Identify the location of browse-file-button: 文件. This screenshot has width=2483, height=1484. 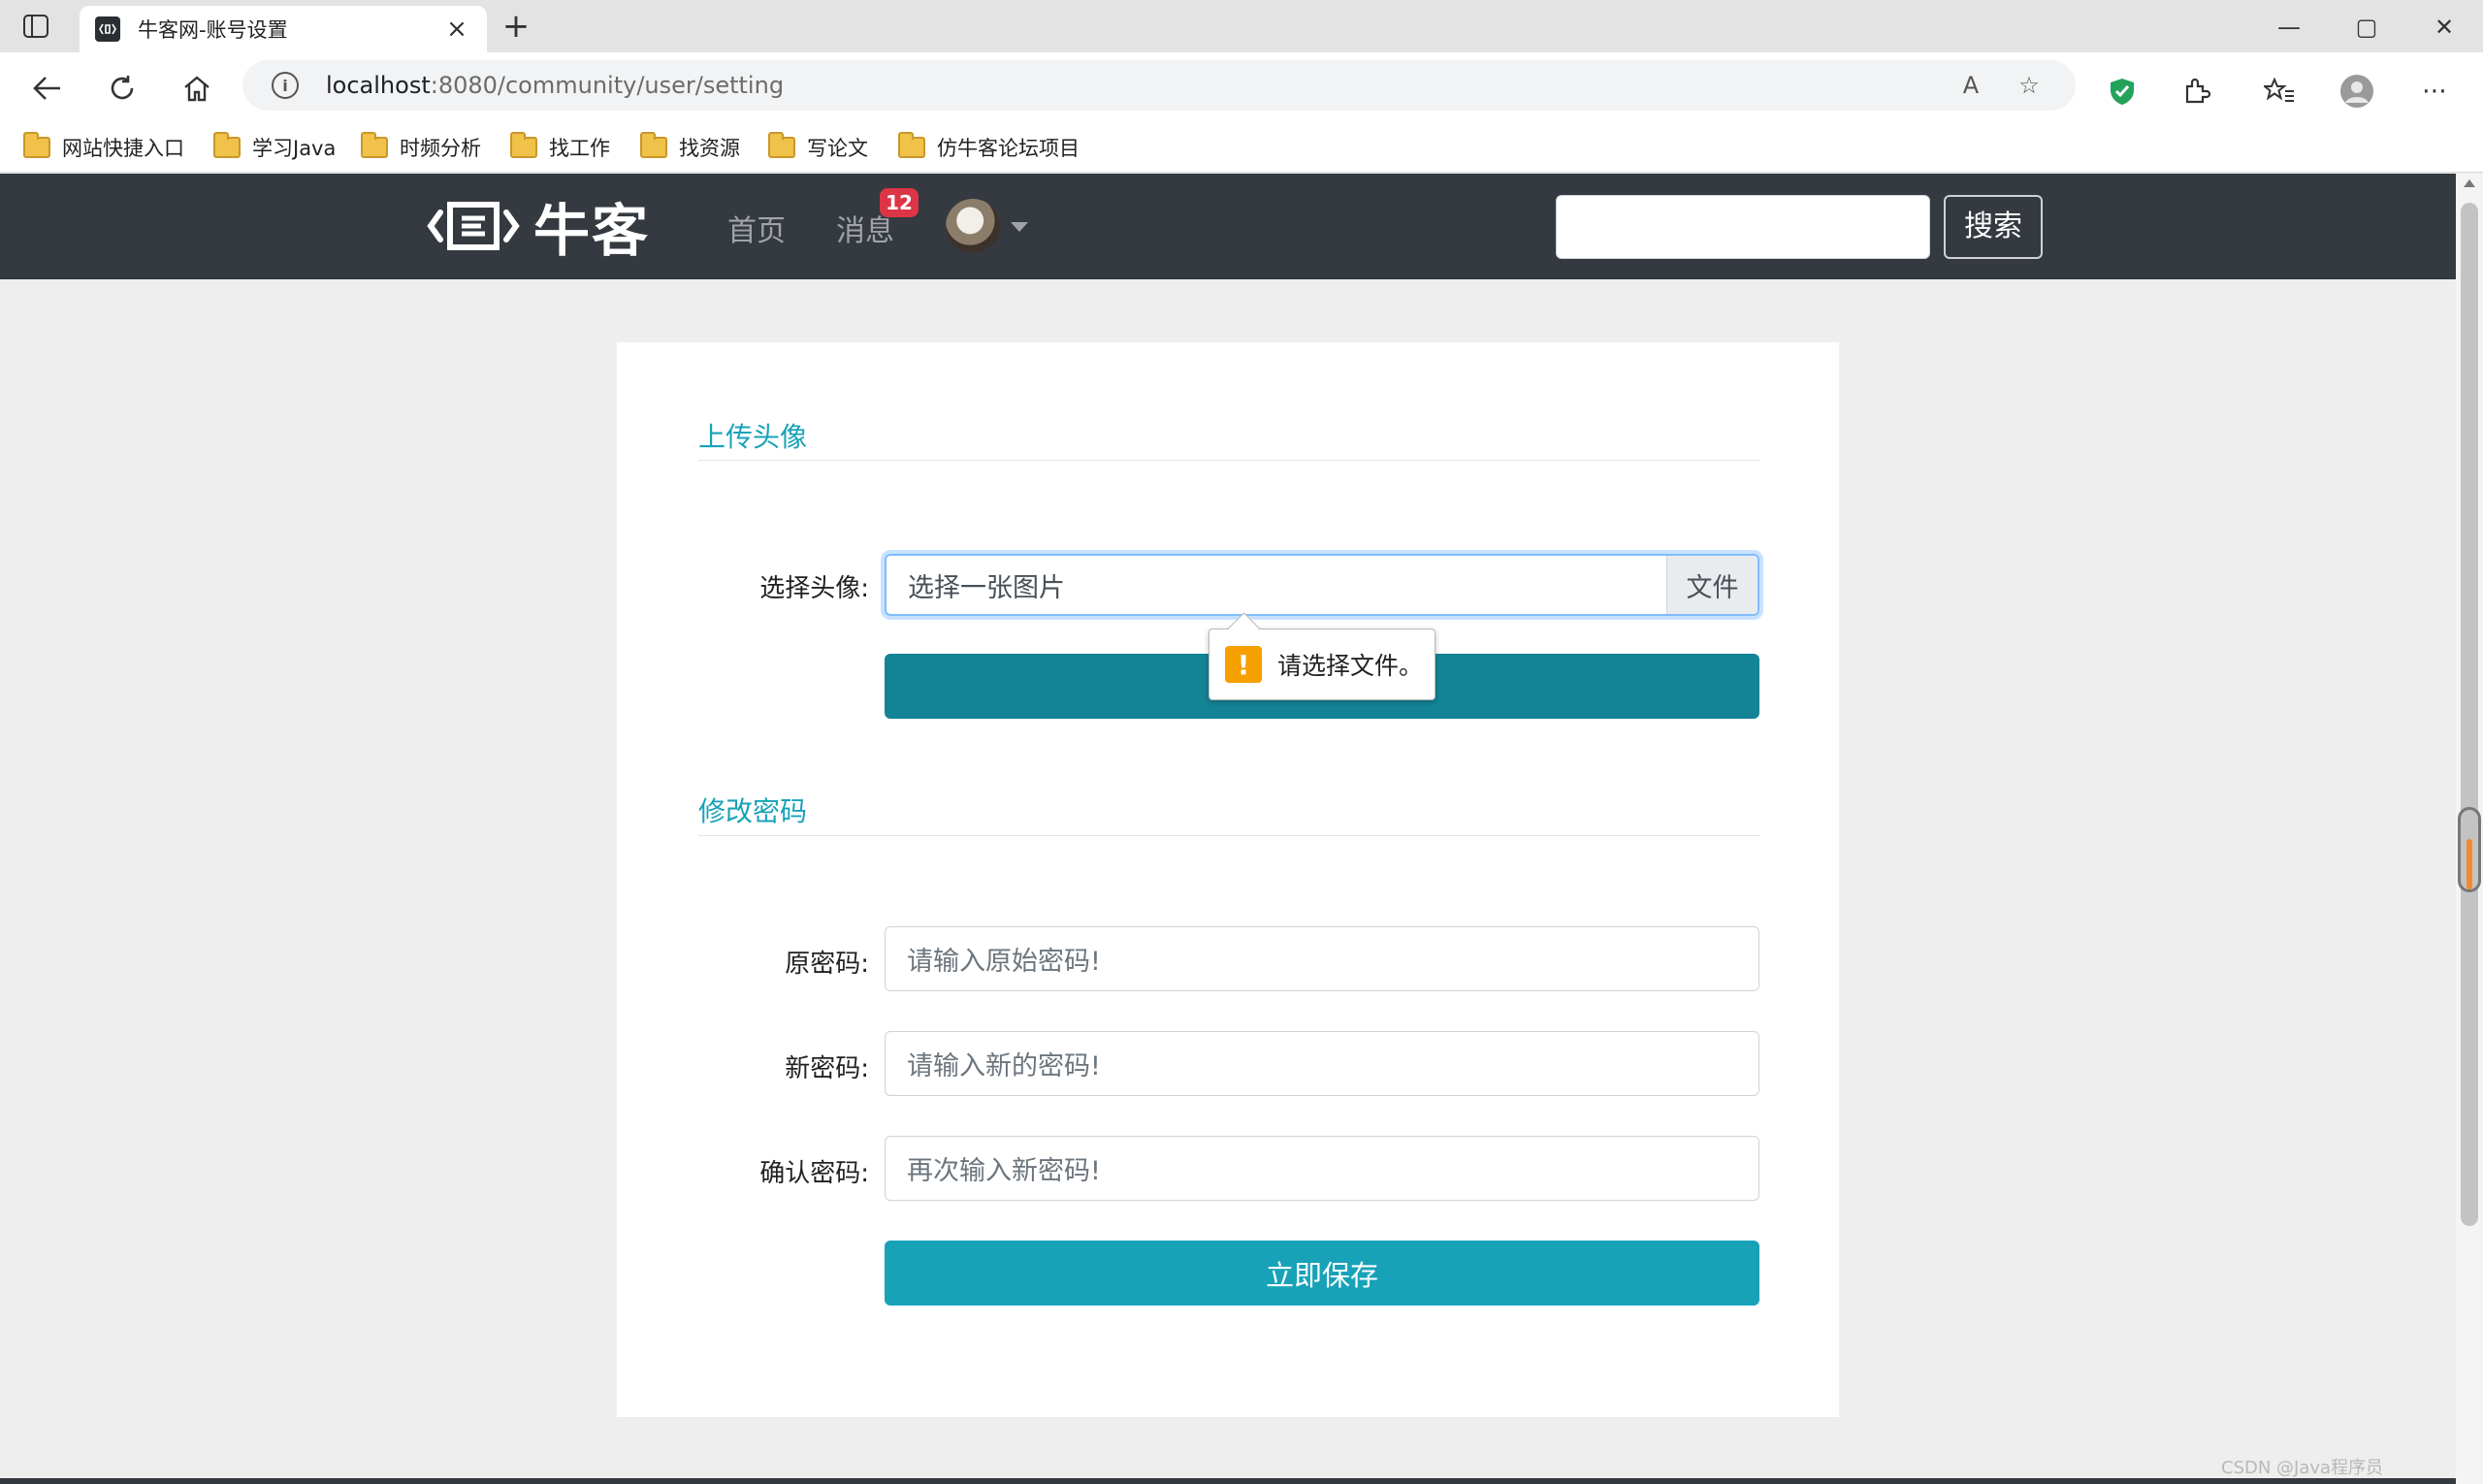
(1712, 585).